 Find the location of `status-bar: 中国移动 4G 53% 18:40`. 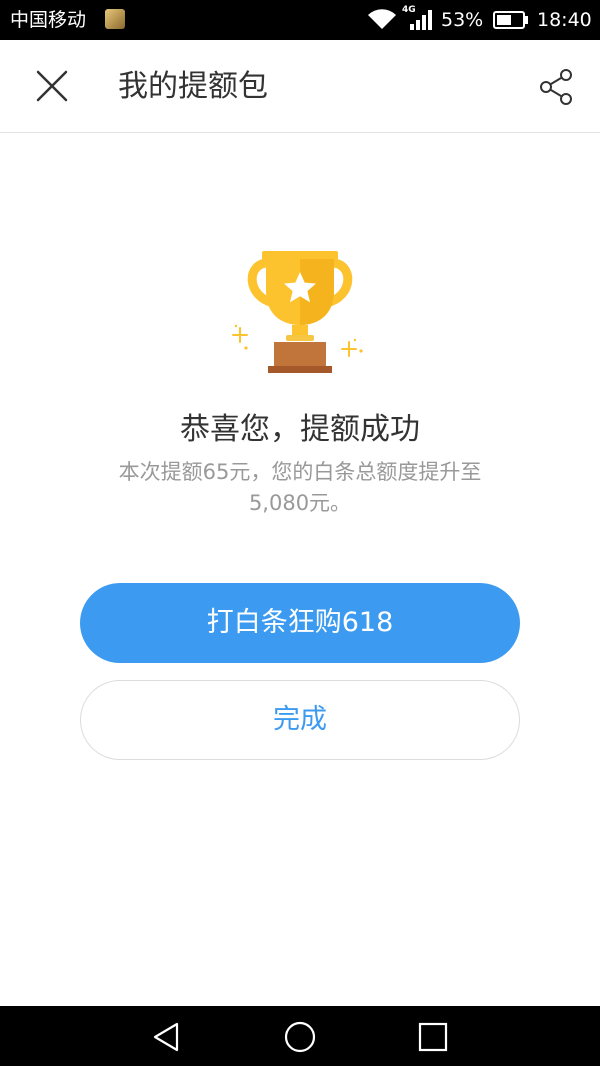

status-bar: 中国移动 4G 53% 18:40 is located at coordinates (300, 20).